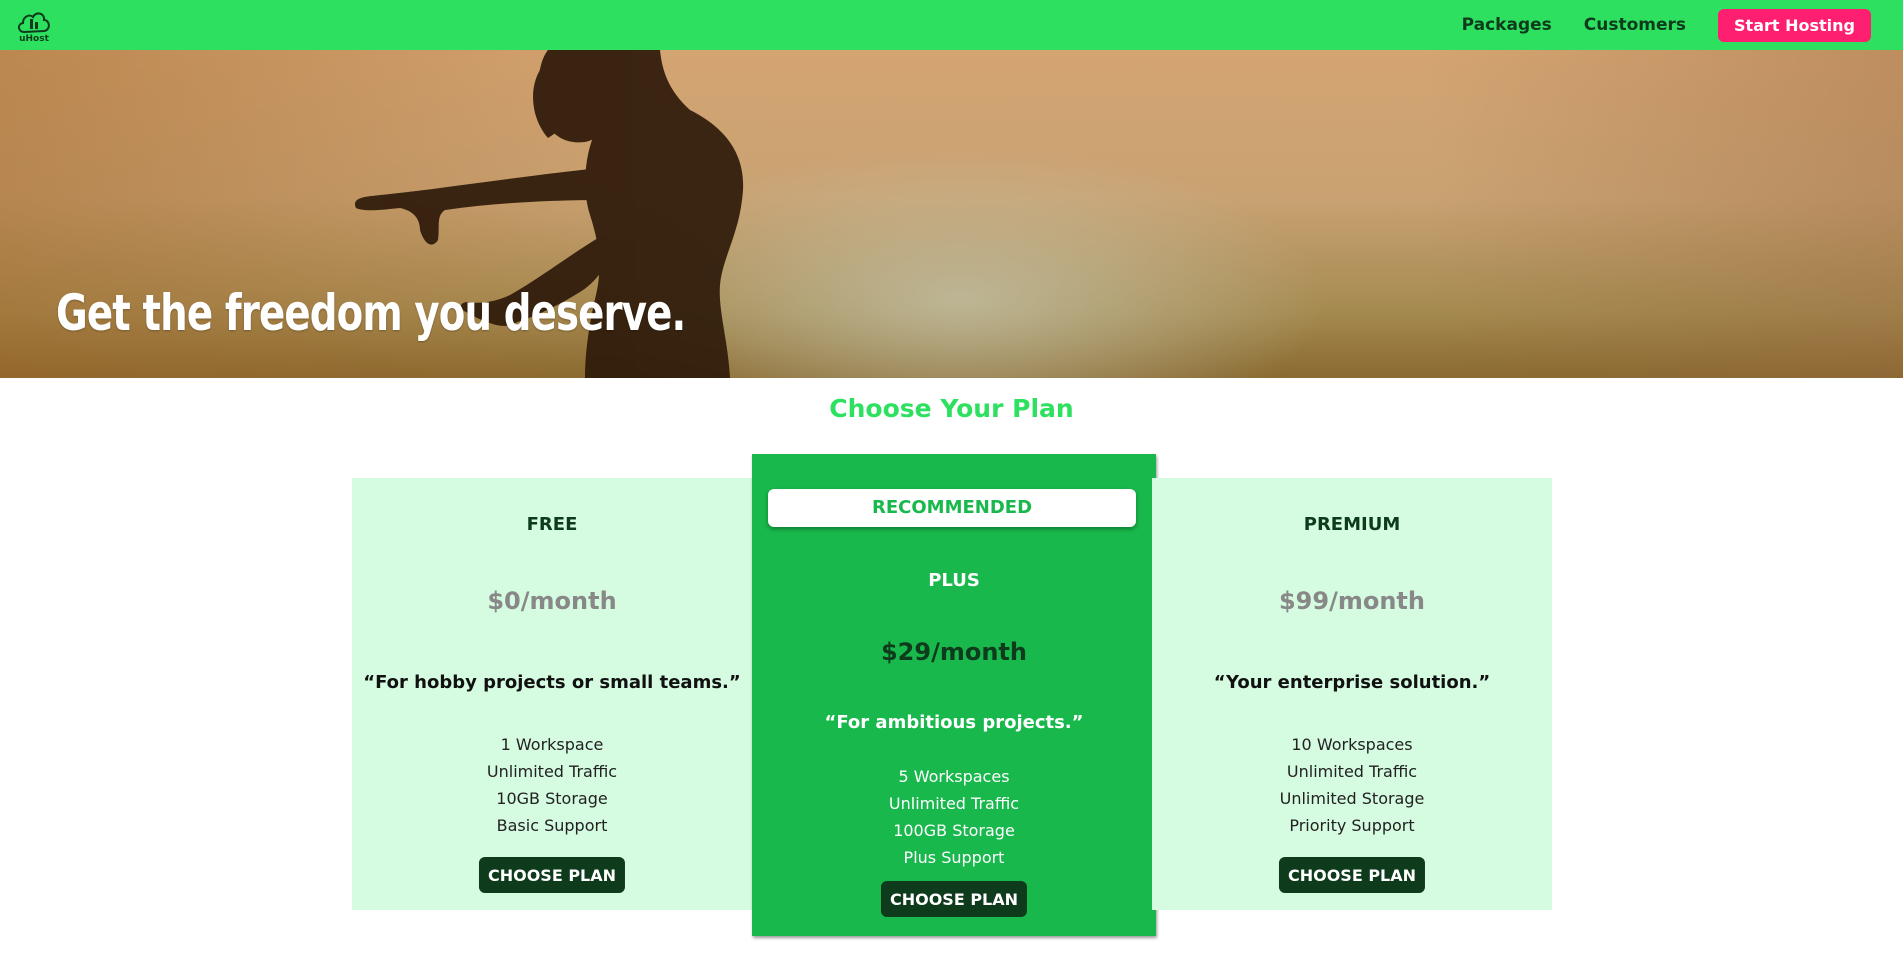 The width and height of the screenshot is (1903, 964). What do you see at coordinates (552, 524) in the screenshot?
I see `plan-name: FREE` at bounding box center [552, 524].